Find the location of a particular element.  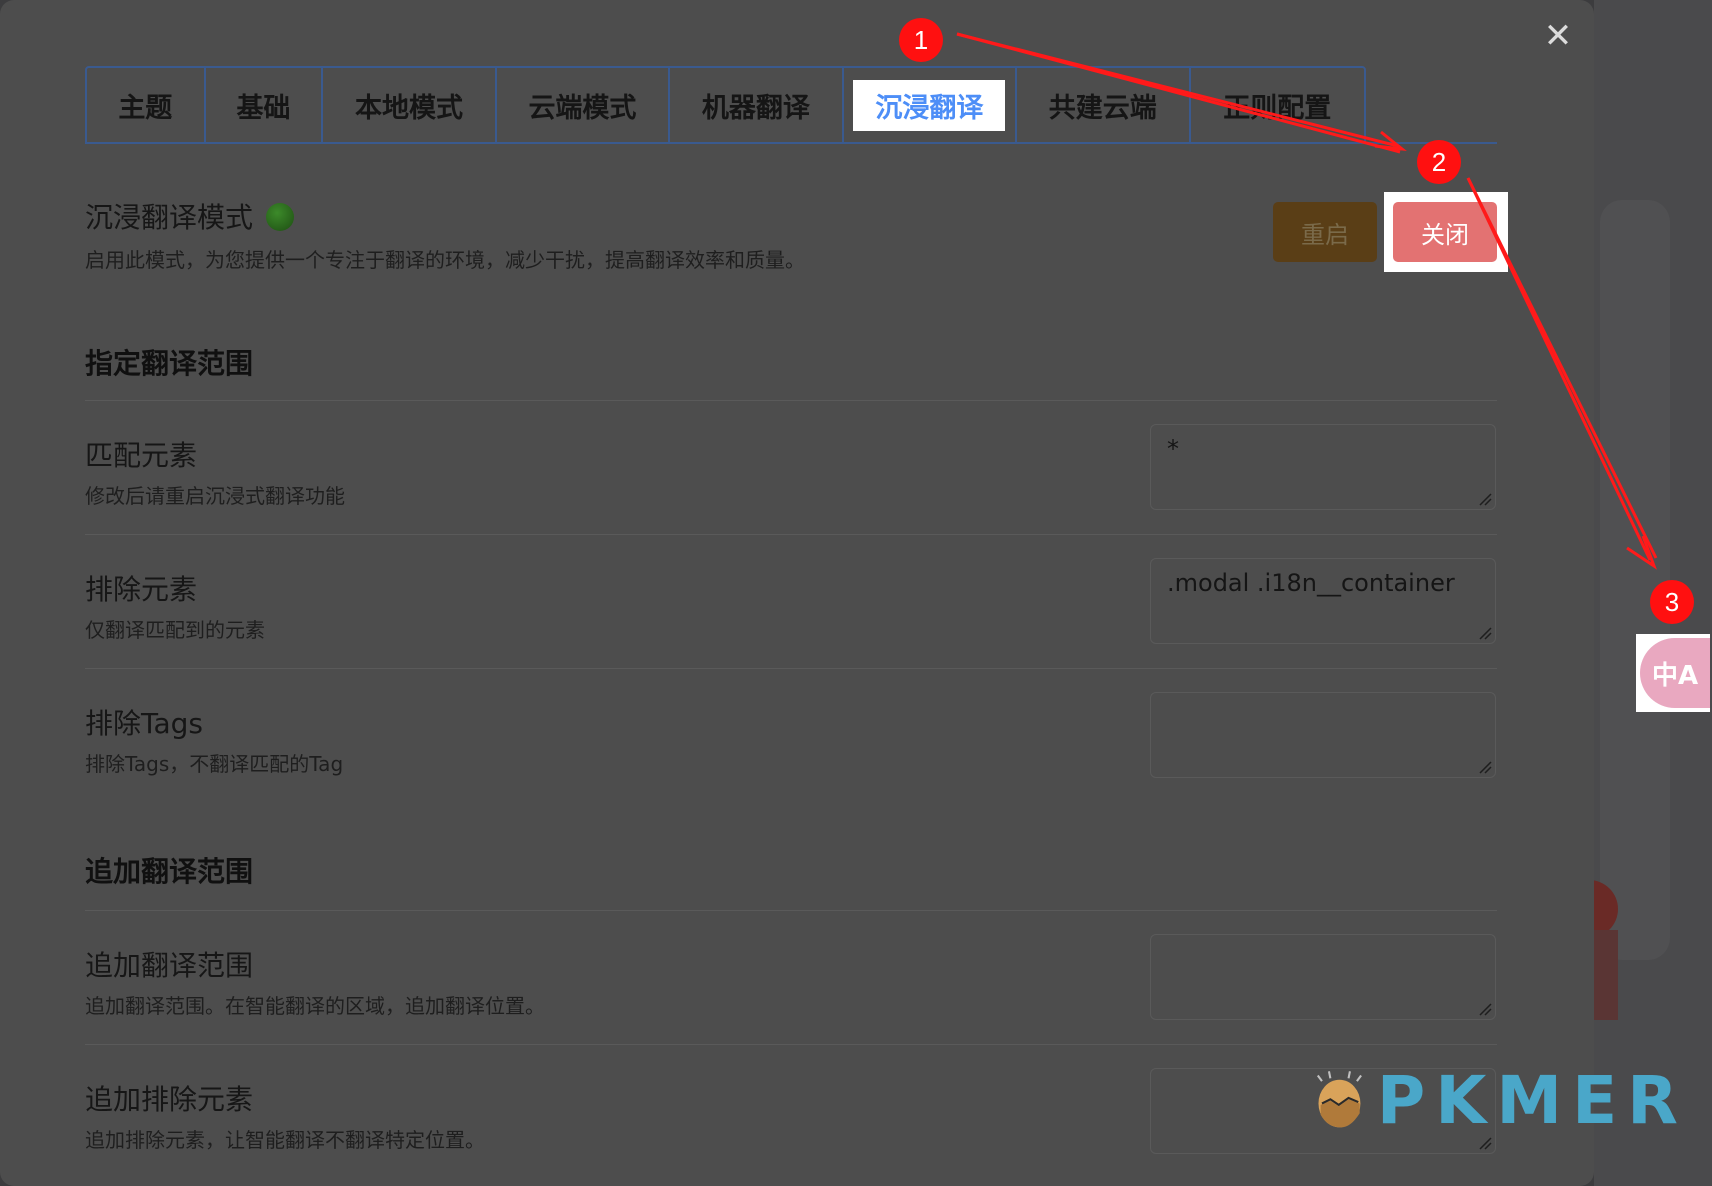

tab-label: 主题 is located at coordinates (145, 108).